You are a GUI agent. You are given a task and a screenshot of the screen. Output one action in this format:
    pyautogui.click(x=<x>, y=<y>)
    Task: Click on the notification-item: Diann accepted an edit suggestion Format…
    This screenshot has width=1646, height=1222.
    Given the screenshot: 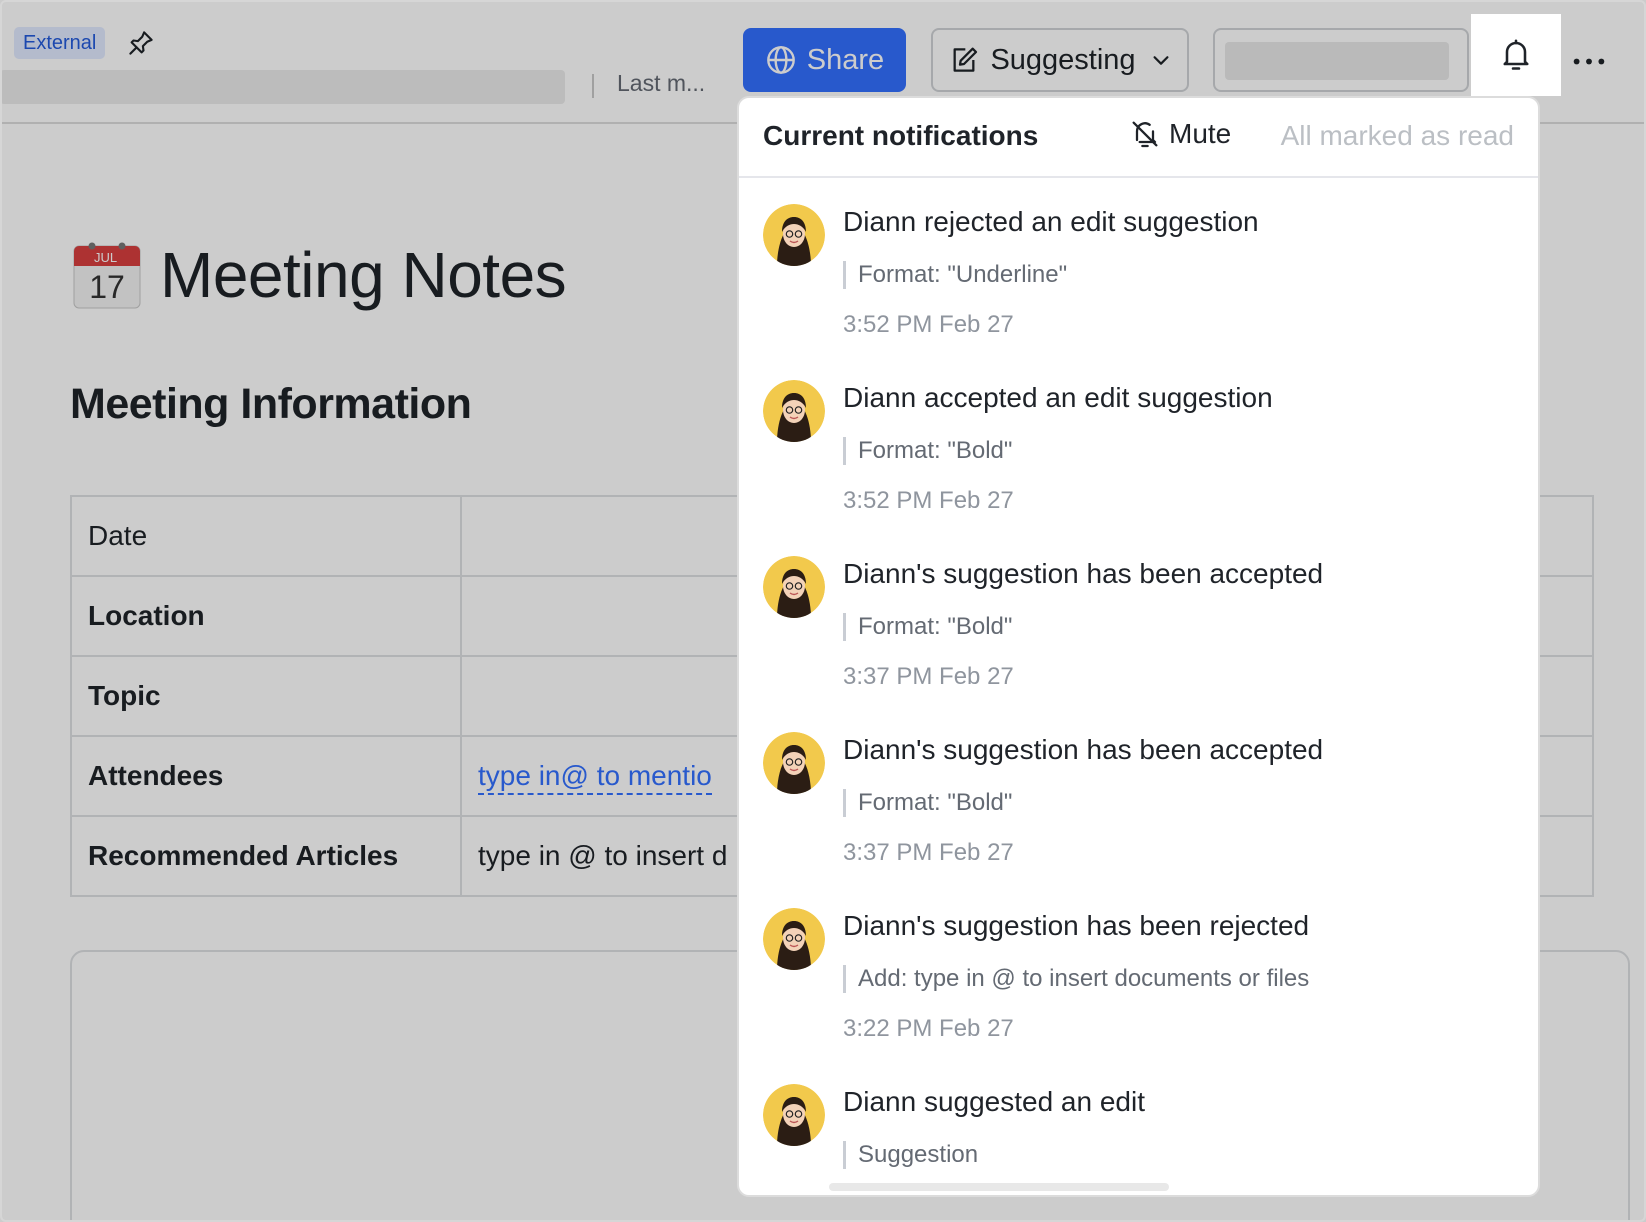 What is the action you would take?
    pyautogui.click(x=1138, y=442)
    